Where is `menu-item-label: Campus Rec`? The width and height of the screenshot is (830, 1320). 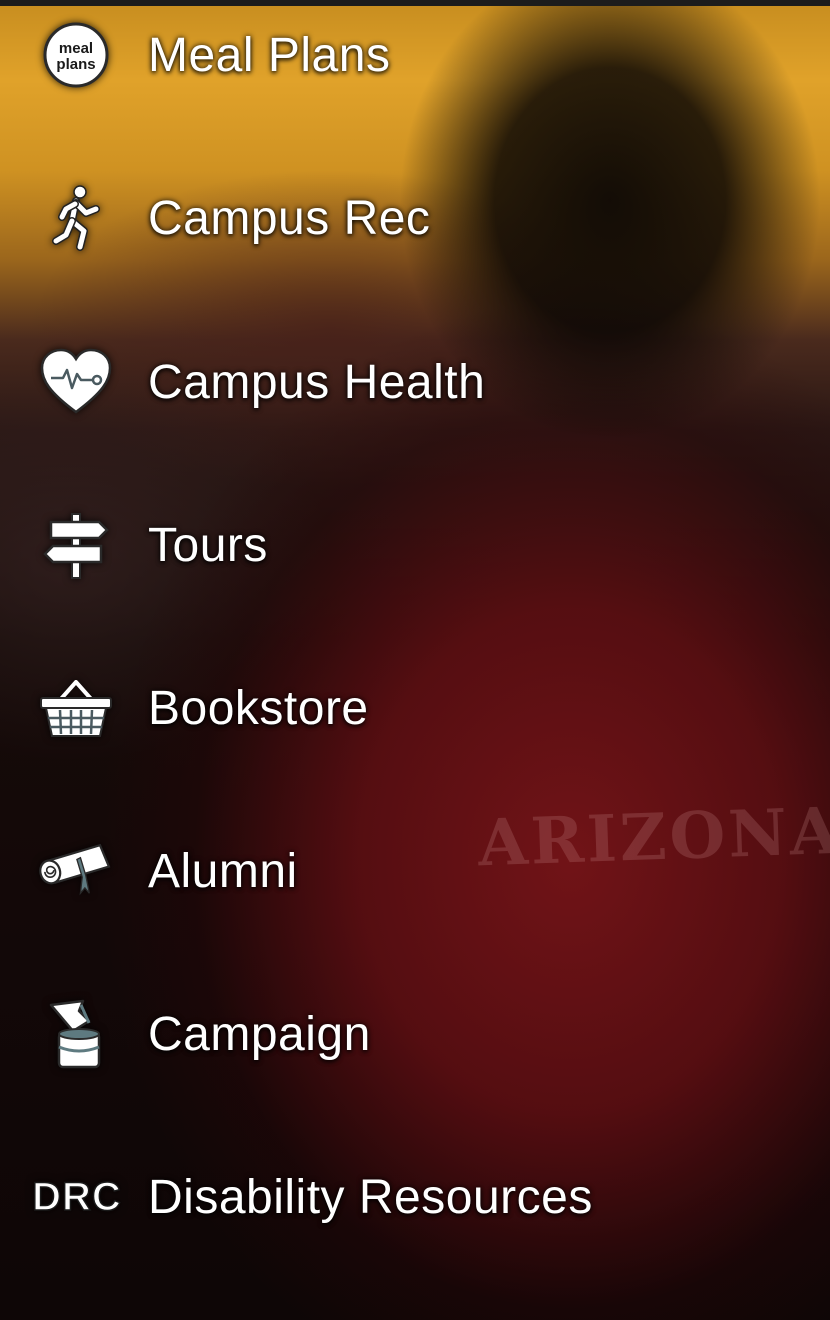
menu-item-label: Campus Rec is located at coordinates (289, 218).